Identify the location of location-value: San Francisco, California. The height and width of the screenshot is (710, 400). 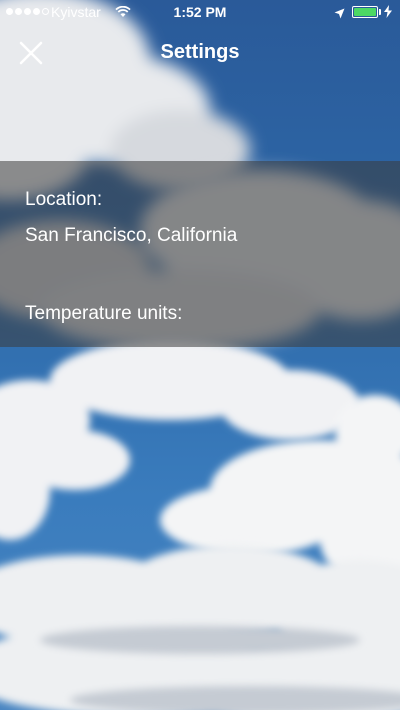
(131, 236).